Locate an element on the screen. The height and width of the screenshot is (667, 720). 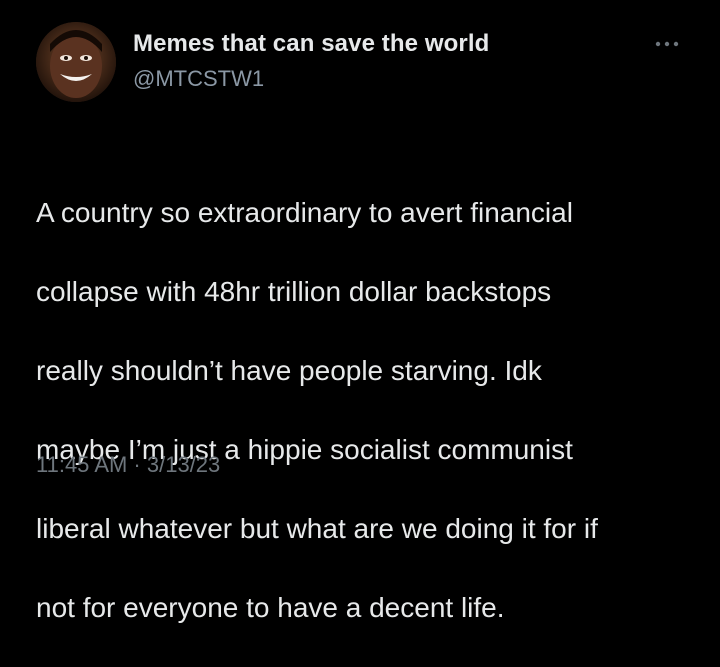
more-options-icon is located at coordinates (667, 44).